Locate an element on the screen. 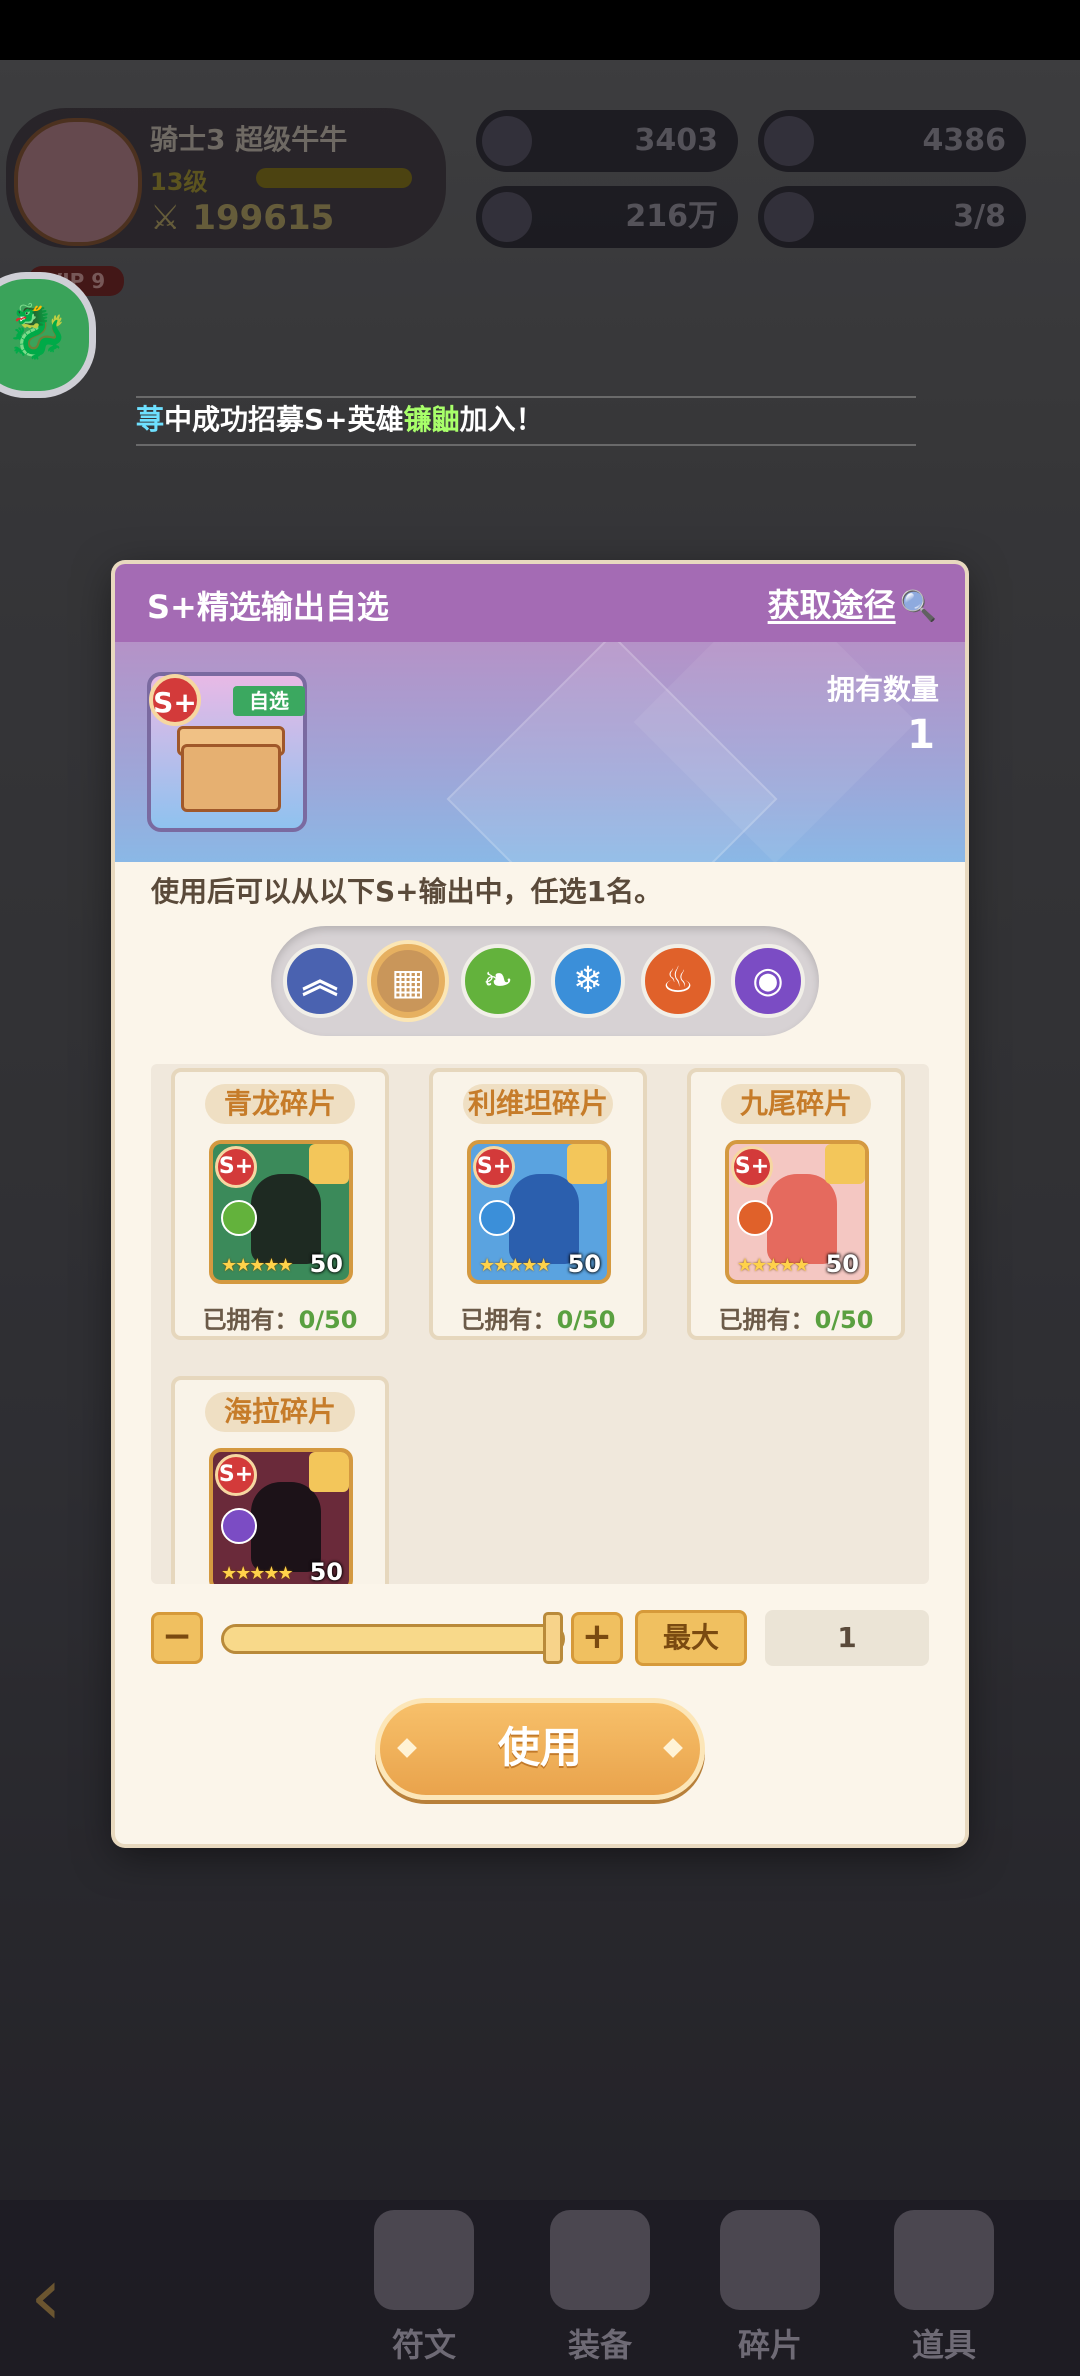  recruit-broadcast: 荨中成功招募S+英雄镰鼬加入！ is located at coordinates (526, 421).